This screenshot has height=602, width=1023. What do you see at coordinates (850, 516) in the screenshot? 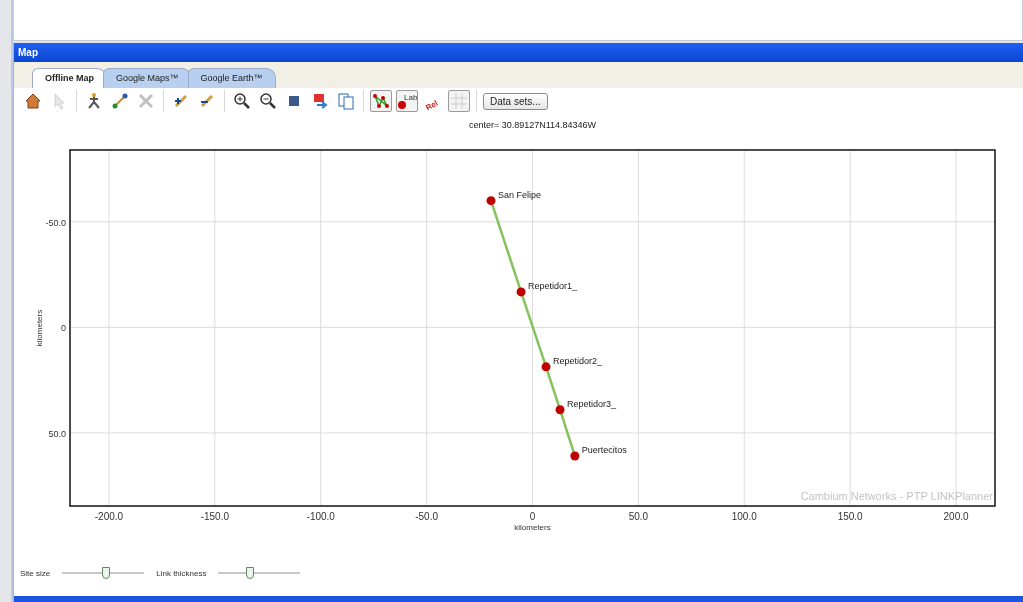
I see `x-tick-label: 150.0` at bounding box center [850, 516].